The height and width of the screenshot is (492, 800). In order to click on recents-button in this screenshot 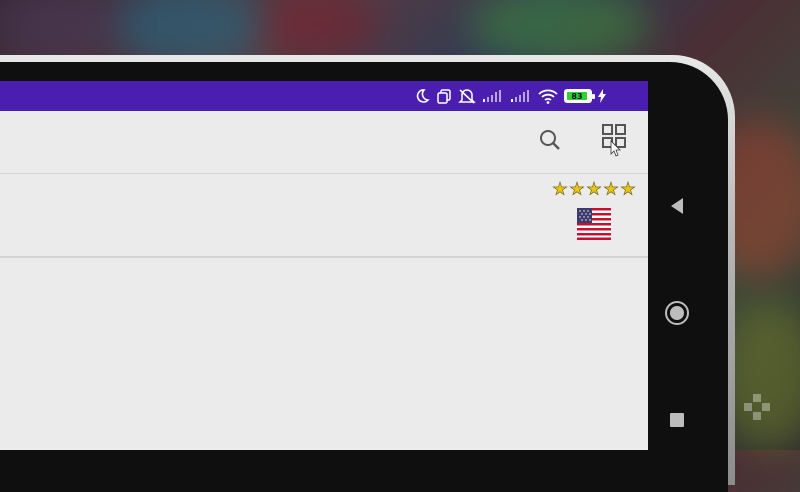, I will do `click(677, 422)`.